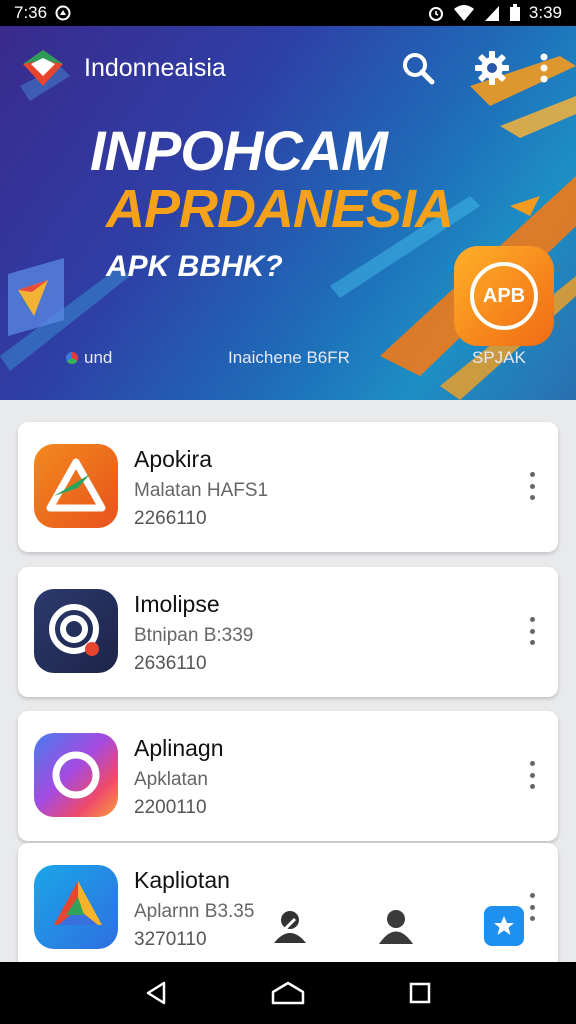 This screenshot has height=1024, width=576. I want to click on user-icon, so click(396, 927).